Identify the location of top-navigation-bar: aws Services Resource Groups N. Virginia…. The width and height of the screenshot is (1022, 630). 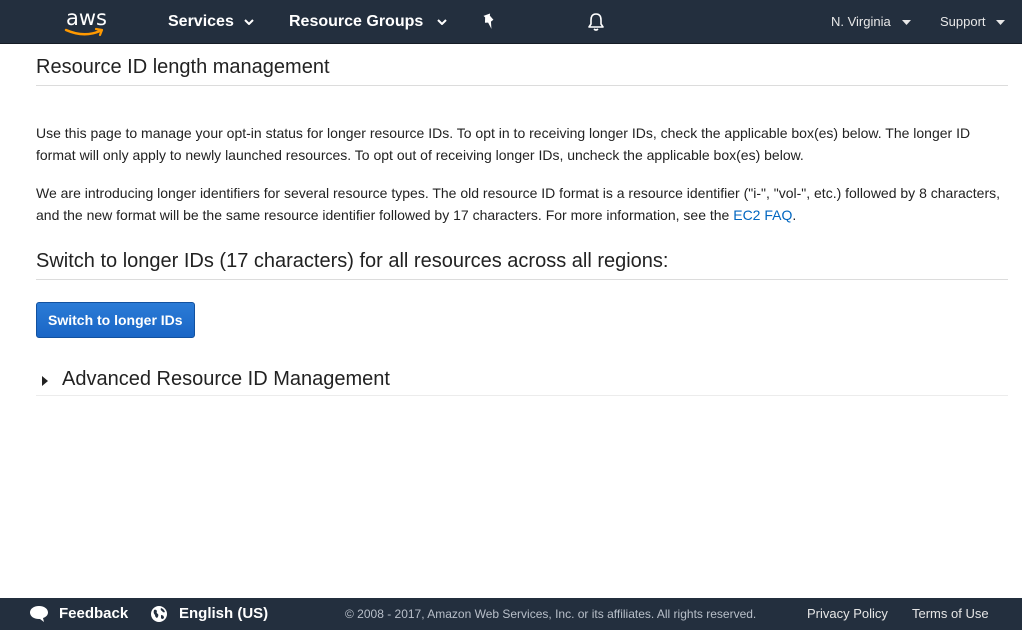
(511, 22).